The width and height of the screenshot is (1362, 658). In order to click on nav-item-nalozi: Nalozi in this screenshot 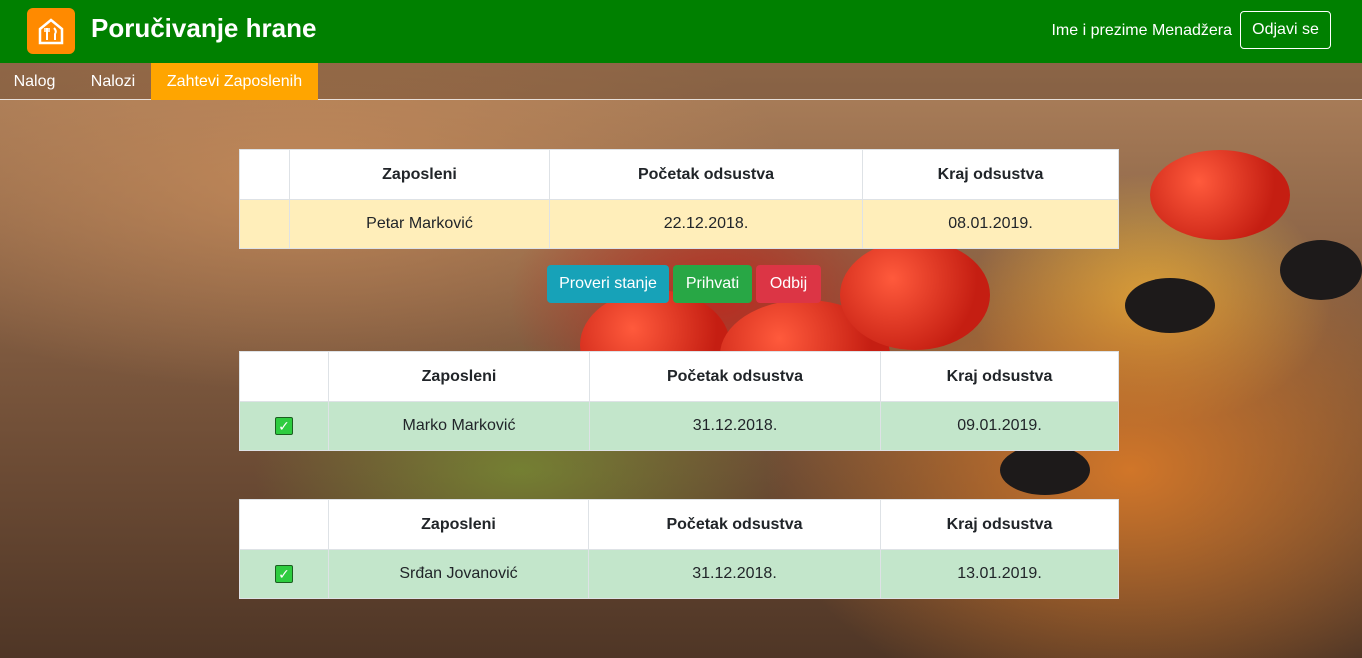, I will do `click(113, 81)`.